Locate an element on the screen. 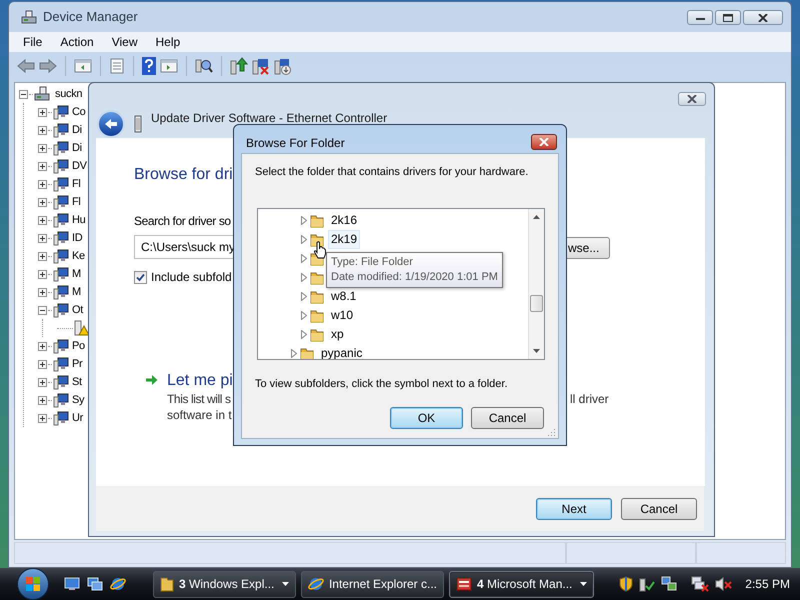 The width and height of the screenshot is (800, 600). start-button is located at coordinates (33, 584).